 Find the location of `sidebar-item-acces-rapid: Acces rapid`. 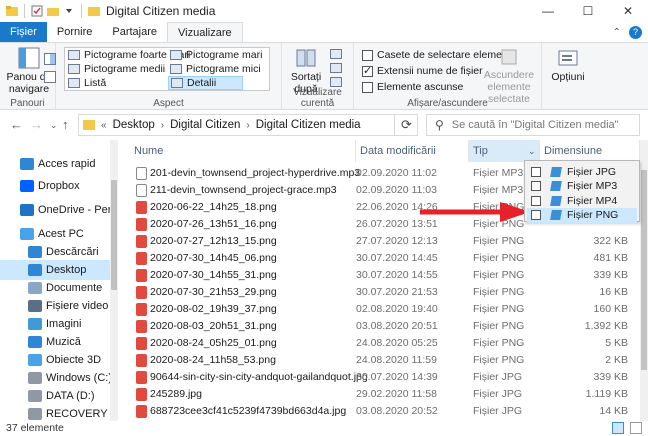

sidebar-item-acces-rapid: Acces rapid is located at coordinates (55, 164).